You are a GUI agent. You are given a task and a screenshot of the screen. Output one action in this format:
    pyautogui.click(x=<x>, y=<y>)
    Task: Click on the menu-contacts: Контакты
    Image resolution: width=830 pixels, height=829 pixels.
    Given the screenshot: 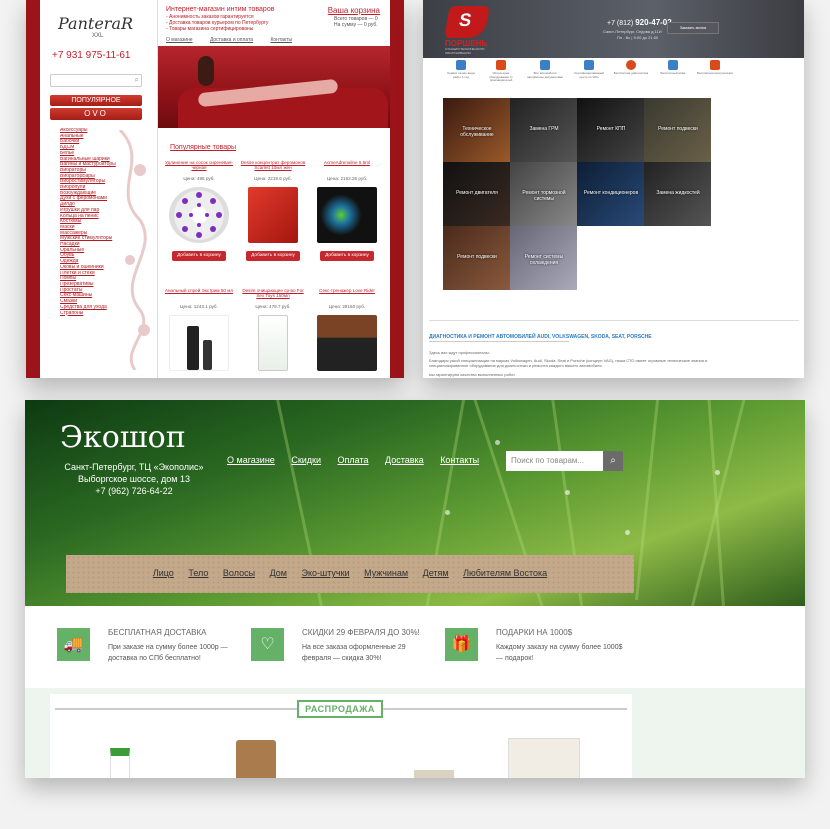 What is the action you would take?
    pyautogui.click(x=459, y=460)
    